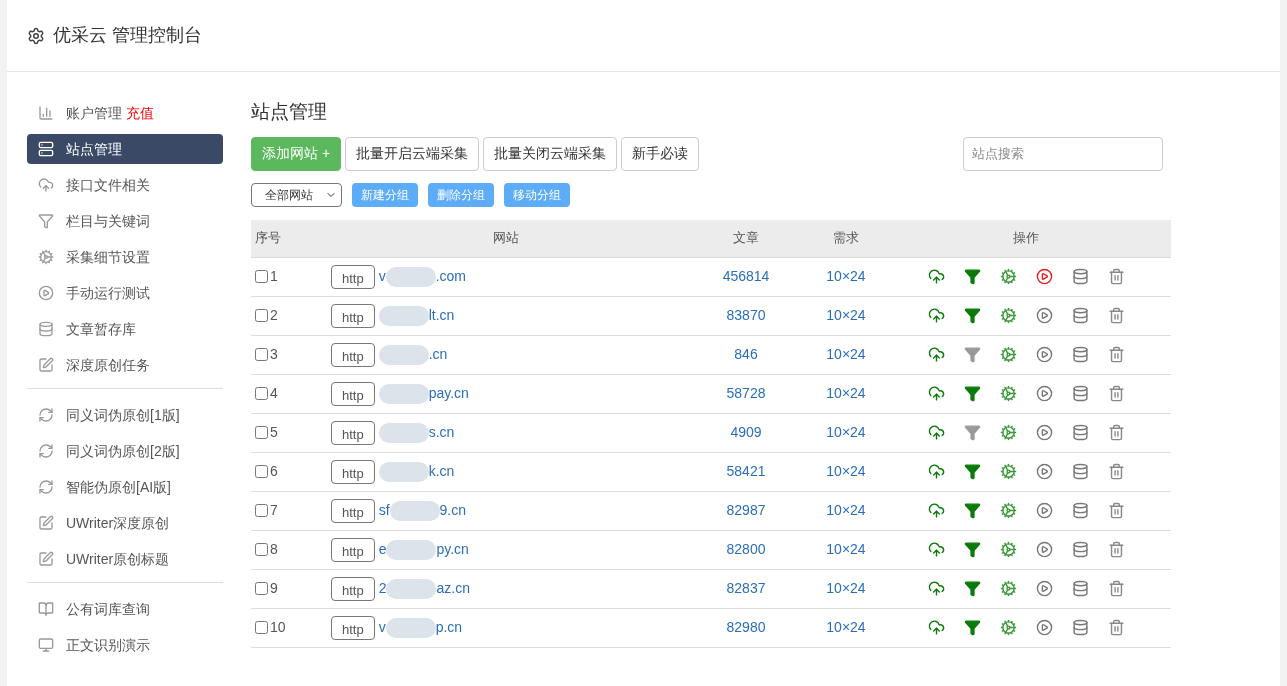 Image resolution: width=1287 pixels, height=686 pixels. I want to click on group-select: 全部网站, so click(296, 194).